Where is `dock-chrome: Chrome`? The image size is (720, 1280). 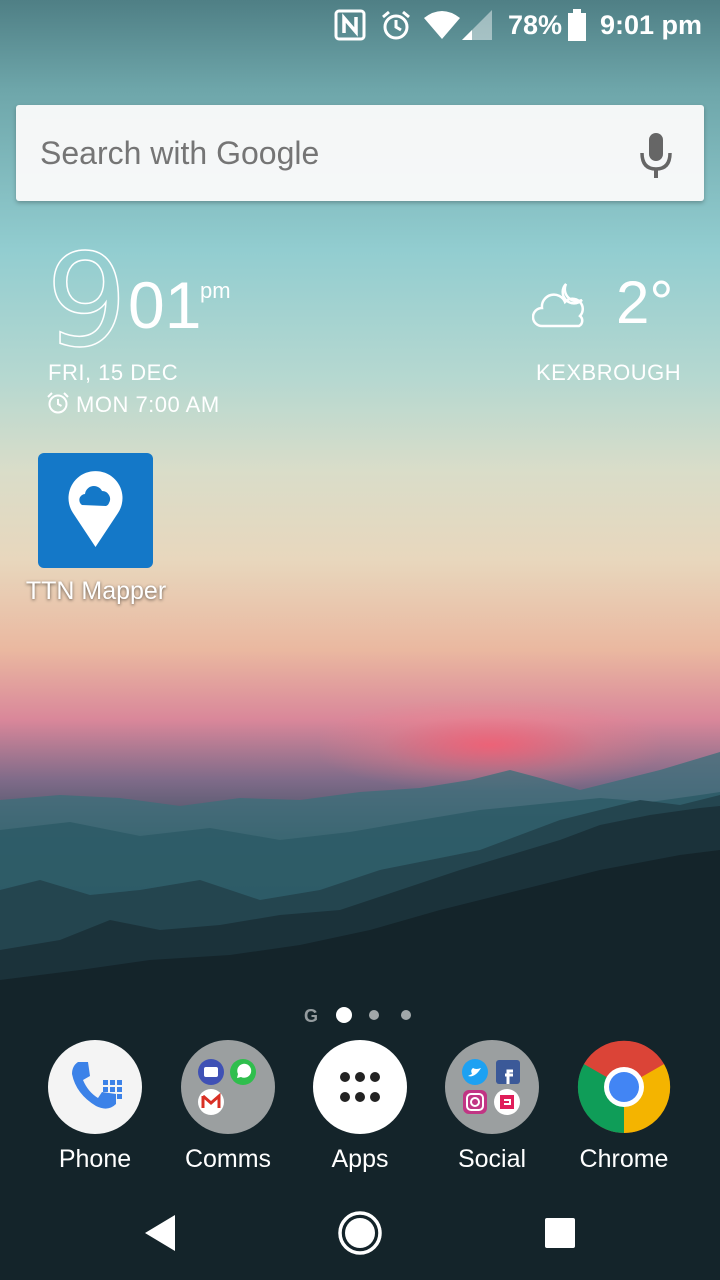 dock-chrome: Chrome is located at coordinates (624, 1110).